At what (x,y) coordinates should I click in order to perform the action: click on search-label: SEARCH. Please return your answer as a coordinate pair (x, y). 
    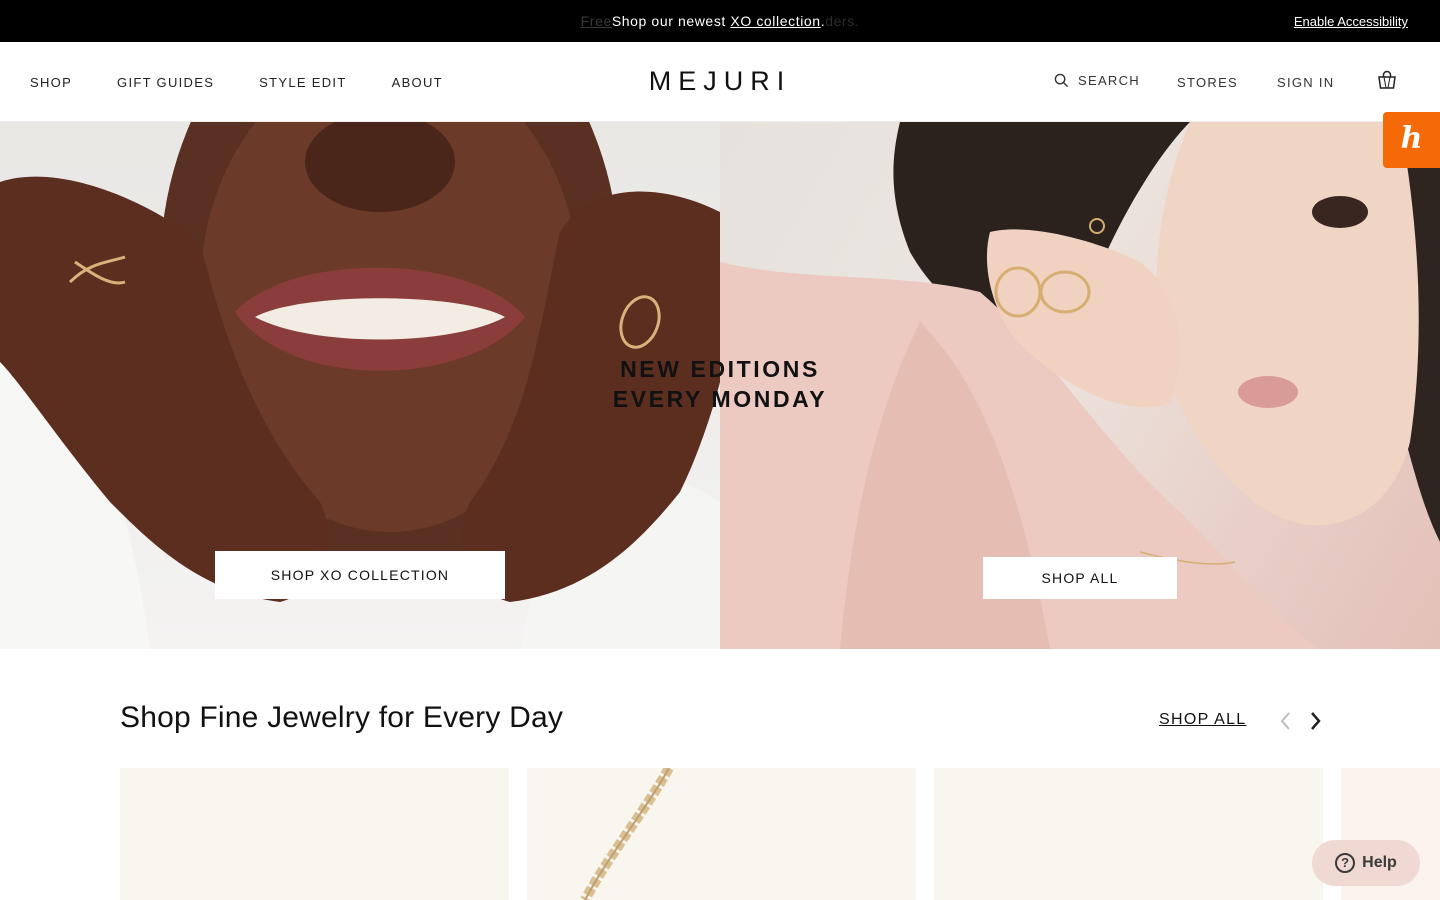
    Looking at the image, I should click on (1109, 80).